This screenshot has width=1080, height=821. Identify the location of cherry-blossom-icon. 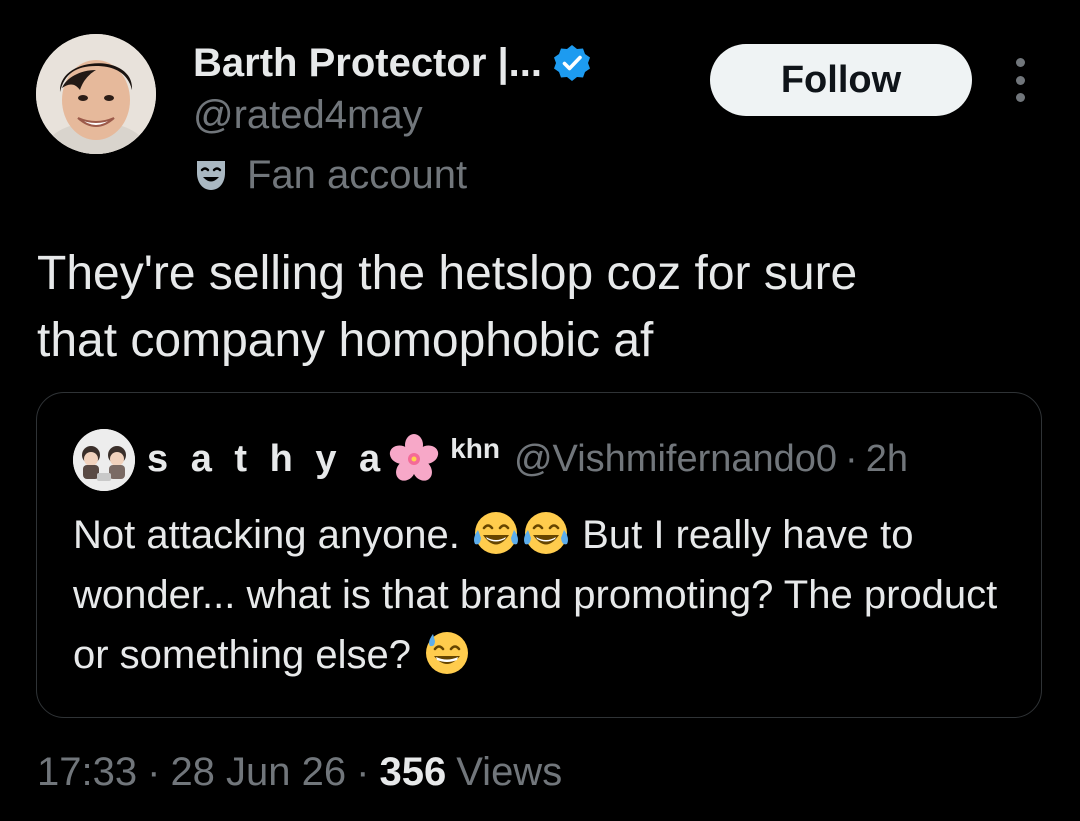
(414, 457).